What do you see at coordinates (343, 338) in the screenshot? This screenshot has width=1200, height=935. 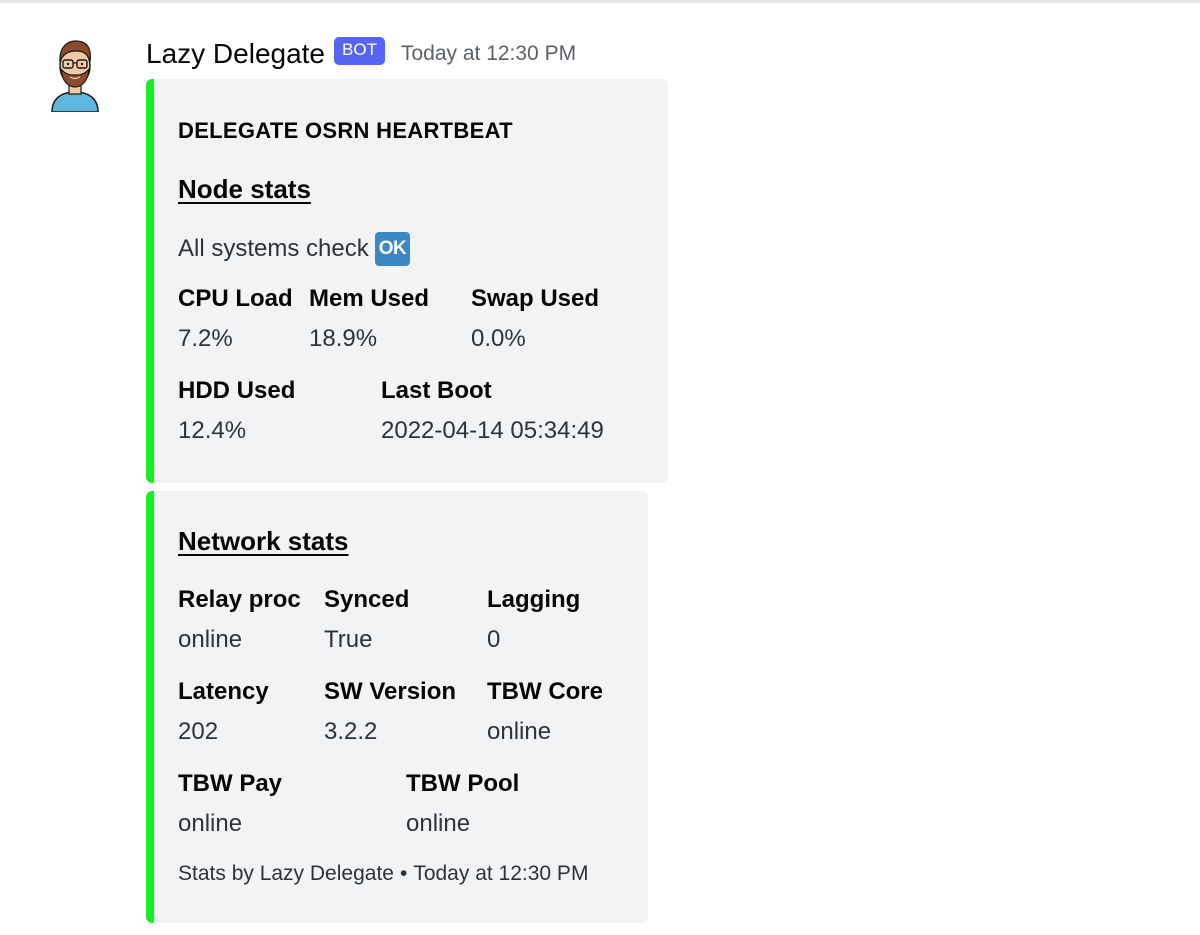 I see `field-value: 18.9%` at bounding box center [343, 338].